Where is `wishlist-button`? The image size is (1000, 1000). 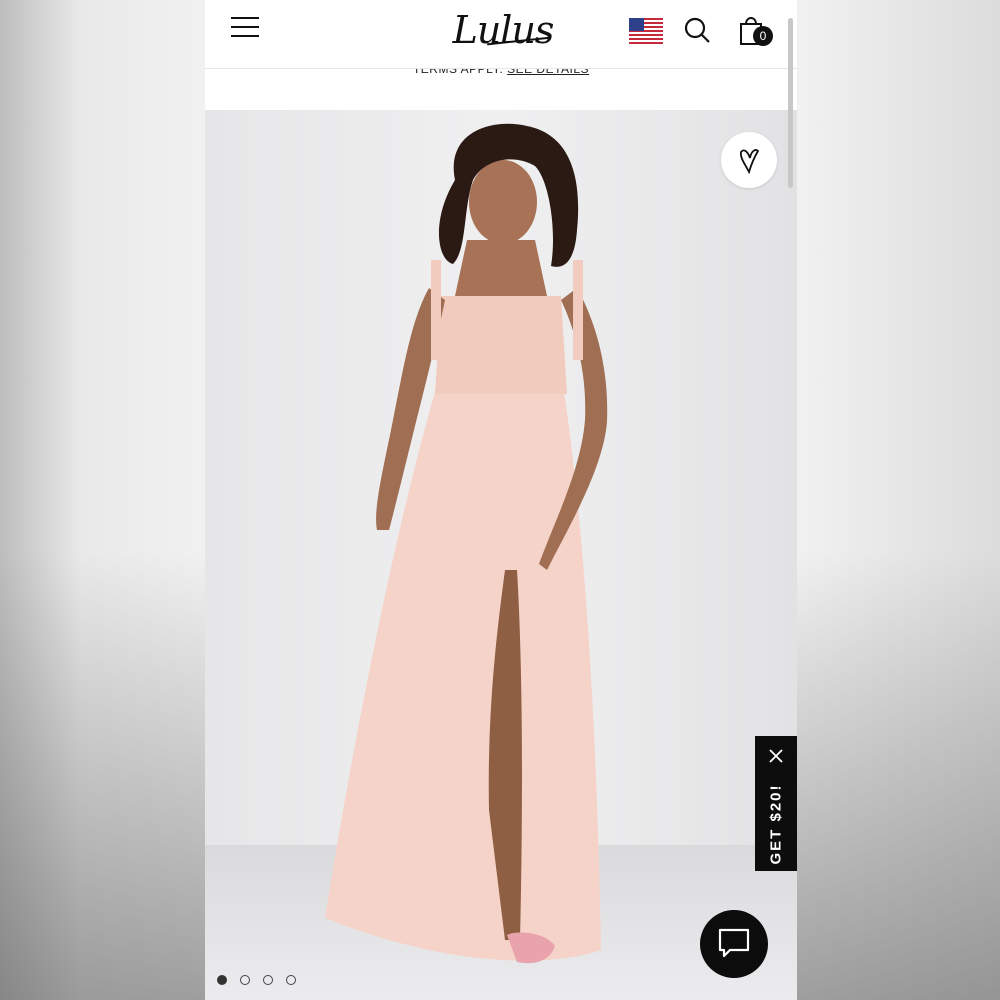 wishlist-button is located at coordinates (749, 160).